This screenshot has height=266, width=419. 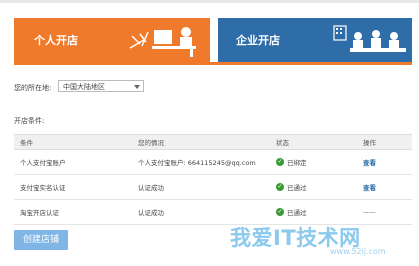 What do you see at coordinates (358, 251) in the screenshot?
I see `watermark-url: www.52ij.com` at bounding box center [358, 251].